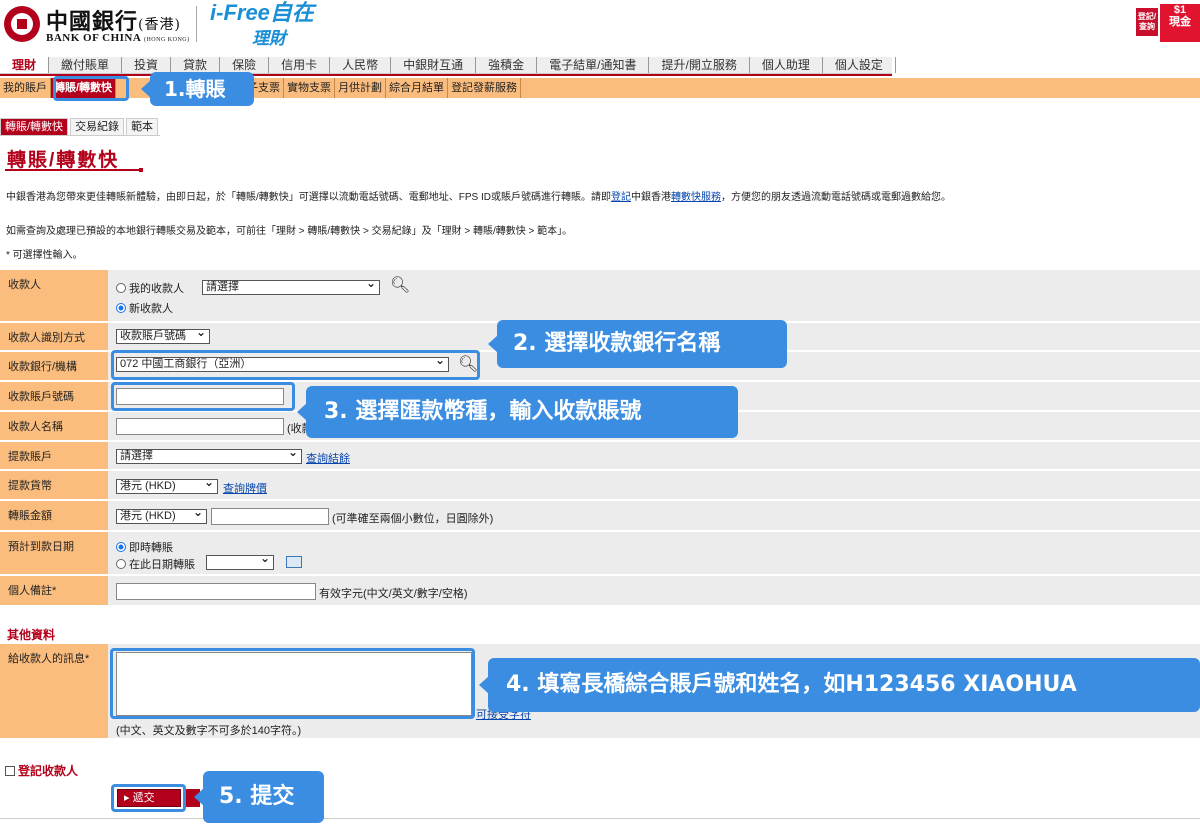  What do you see at coordinates (41, 770) in the screenshot?
I see `register-payee-checkbox: 登記收款人` at bounding box center [41, 770].